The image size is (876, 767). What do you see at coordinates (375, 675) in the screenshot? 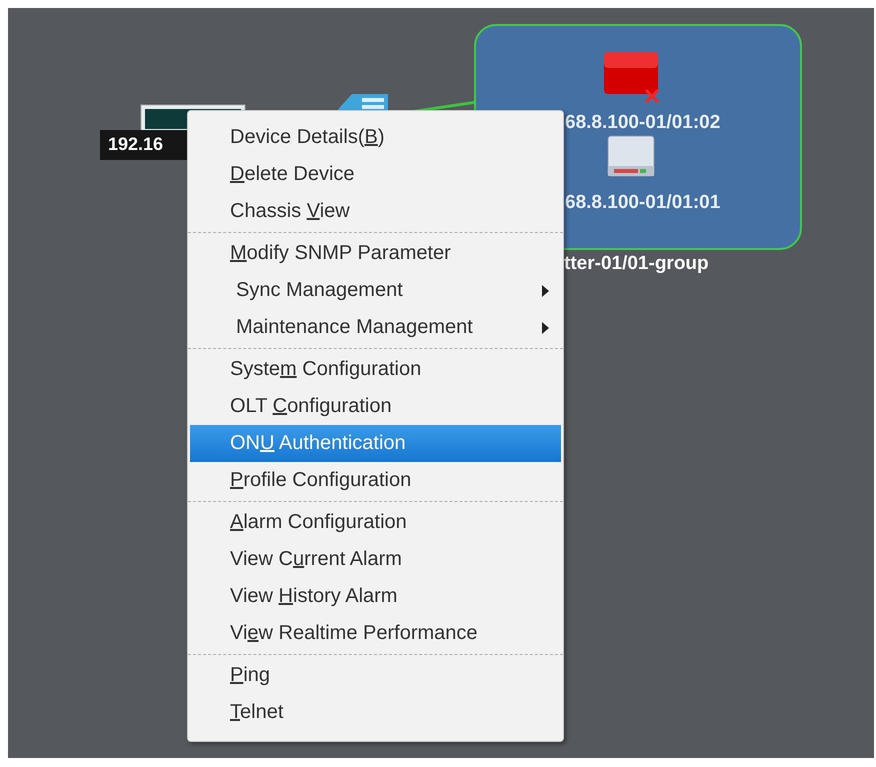
I see `menu-item: Ping` at bounding box center [375, 675].